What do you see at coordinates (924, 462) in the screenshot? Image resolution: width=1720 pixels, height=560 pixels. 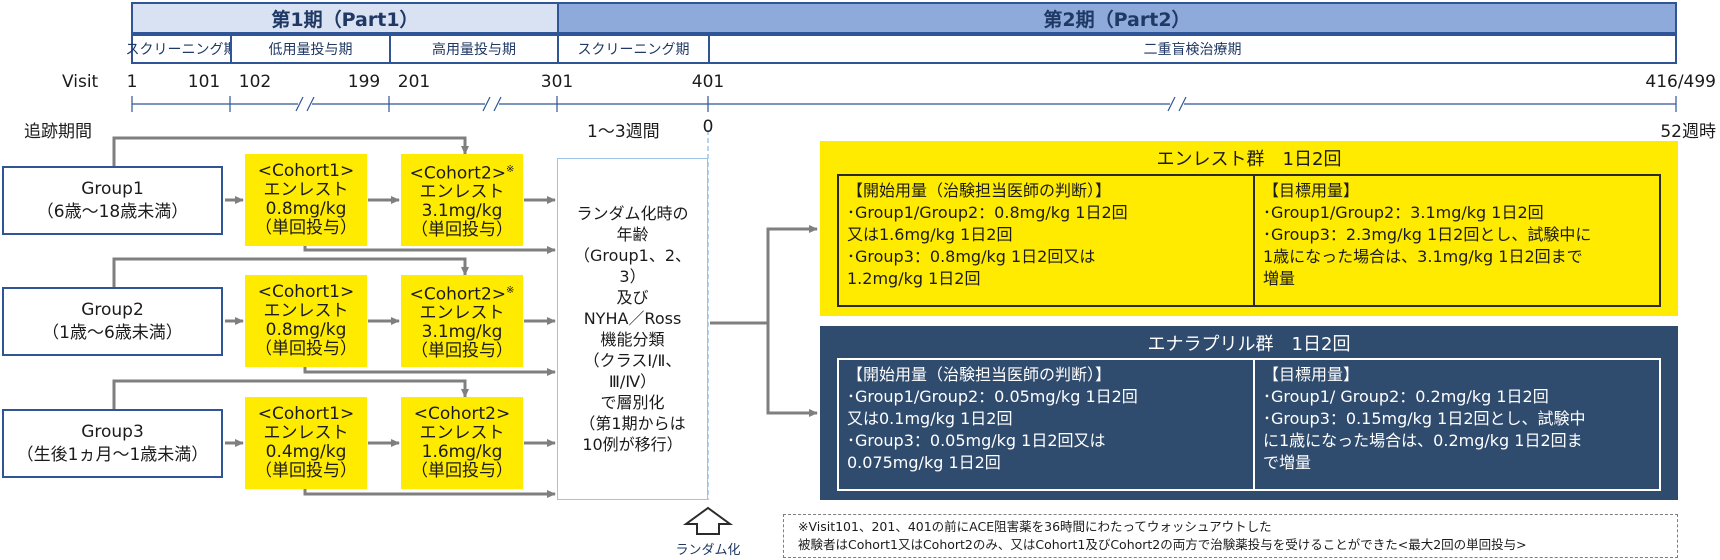 I see `start-dose-line: 0.075mg/kg 1日2回` at bounding box center [924, 462].